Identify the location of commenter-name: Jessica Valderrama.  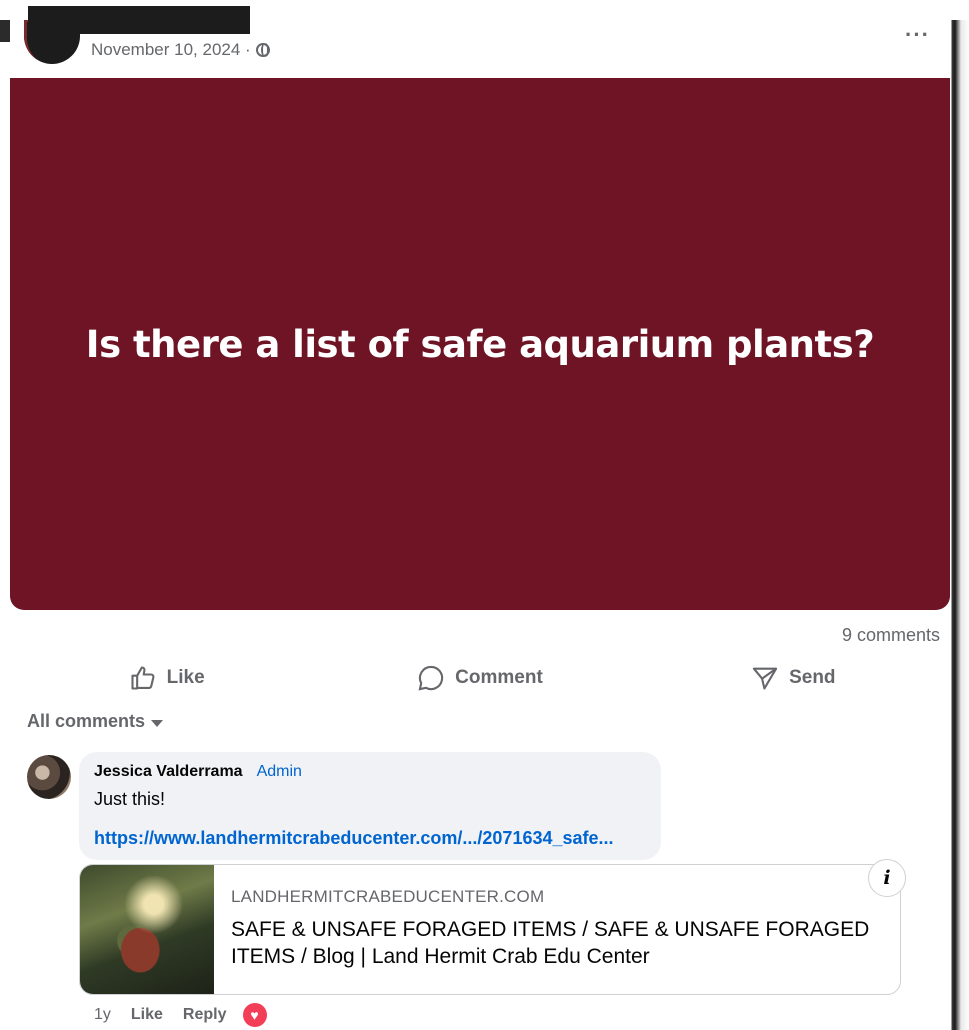
(168, 772).